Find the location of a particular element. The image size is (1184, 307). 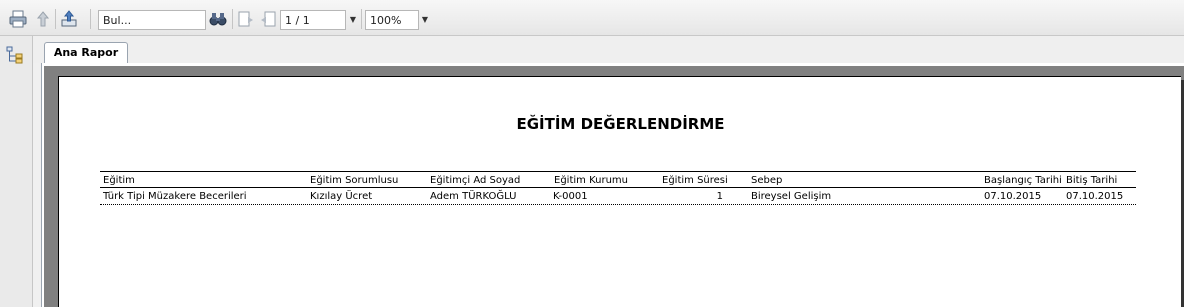

report-toolbar: ▼ ▼ is located at coordinates (592, 18).